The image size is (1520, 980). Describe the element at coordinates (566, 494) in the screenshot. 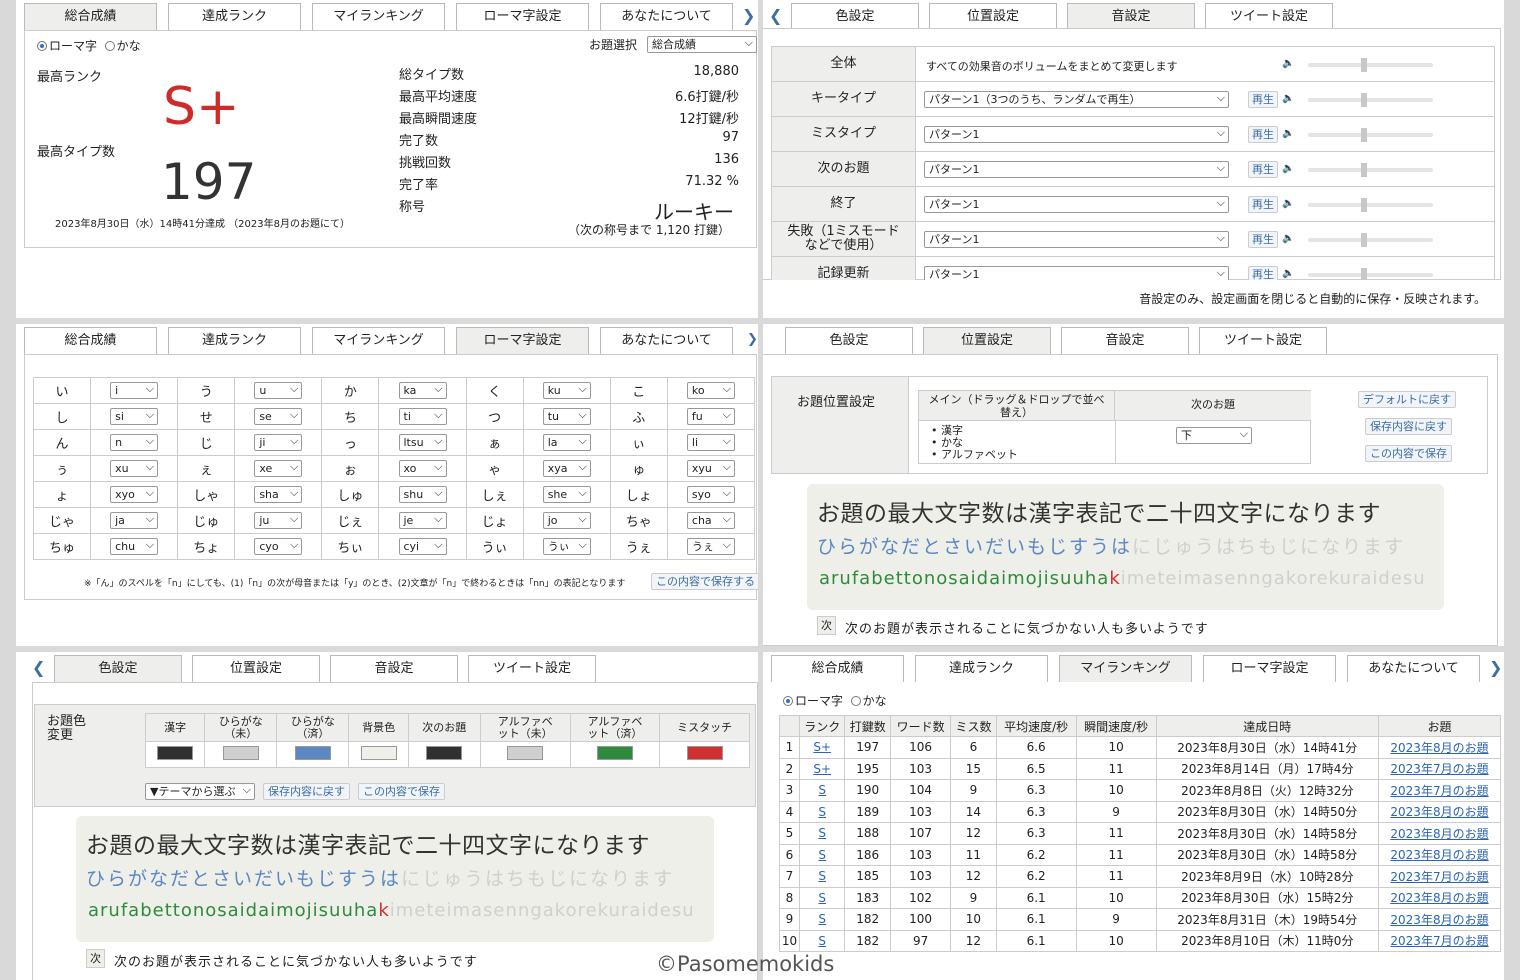

I see `romaji-select: she` at that location.